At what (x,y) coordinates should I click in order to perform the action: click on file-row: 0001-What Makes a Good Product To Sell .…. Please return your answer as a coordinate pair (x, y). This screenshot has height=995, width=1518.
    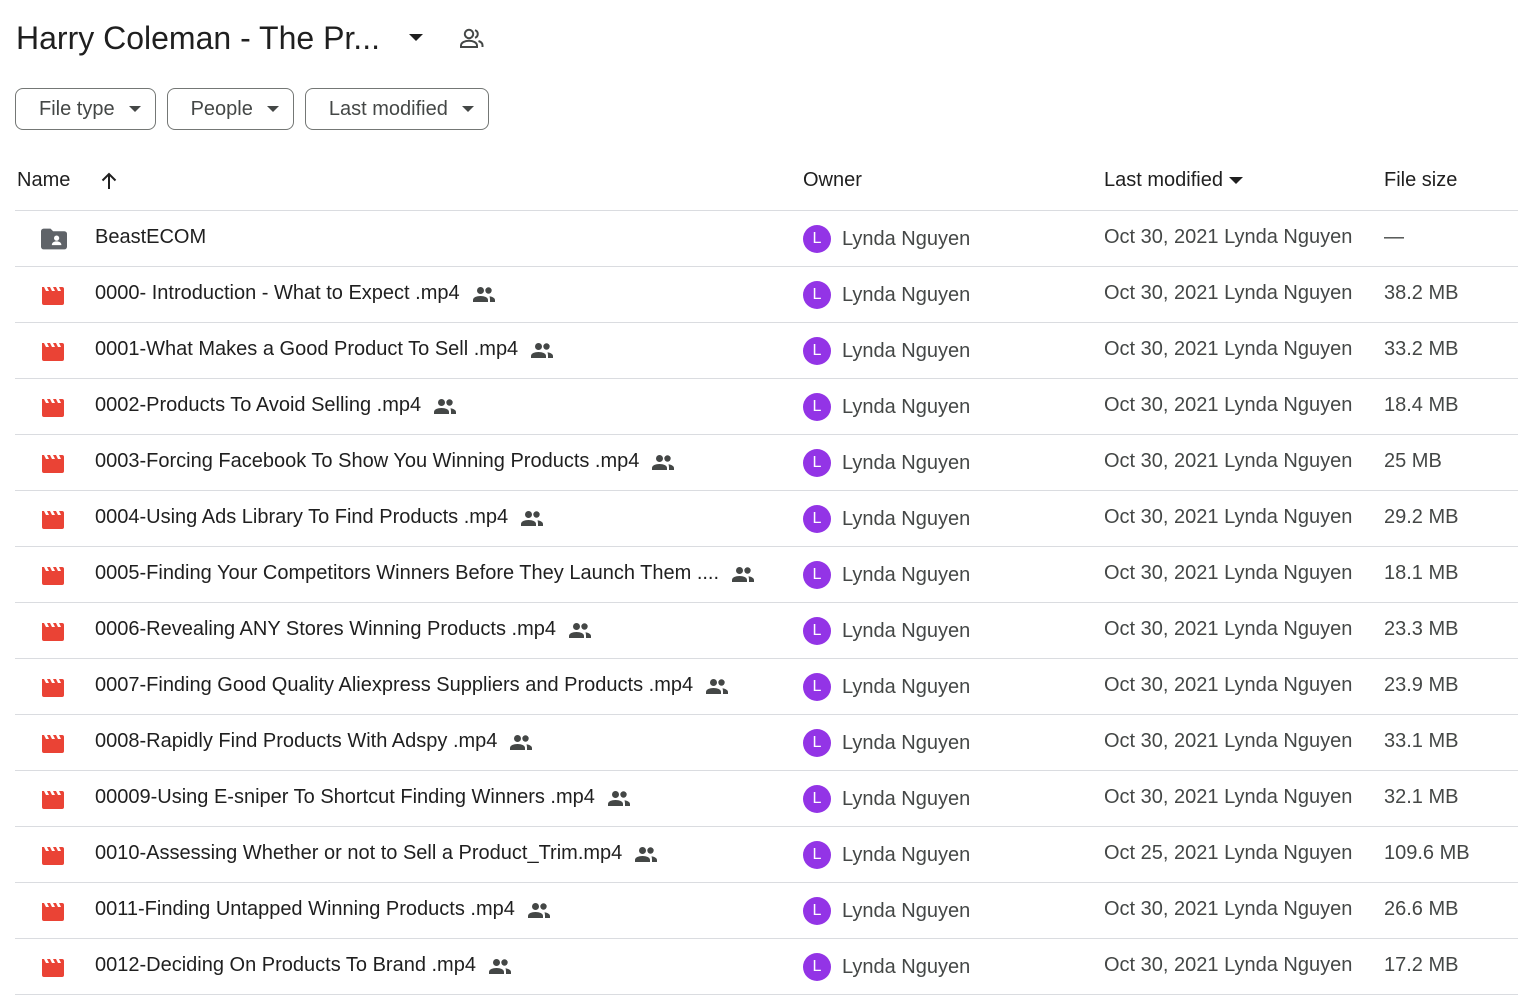
    Looking at the image, I should click on (766, 351).